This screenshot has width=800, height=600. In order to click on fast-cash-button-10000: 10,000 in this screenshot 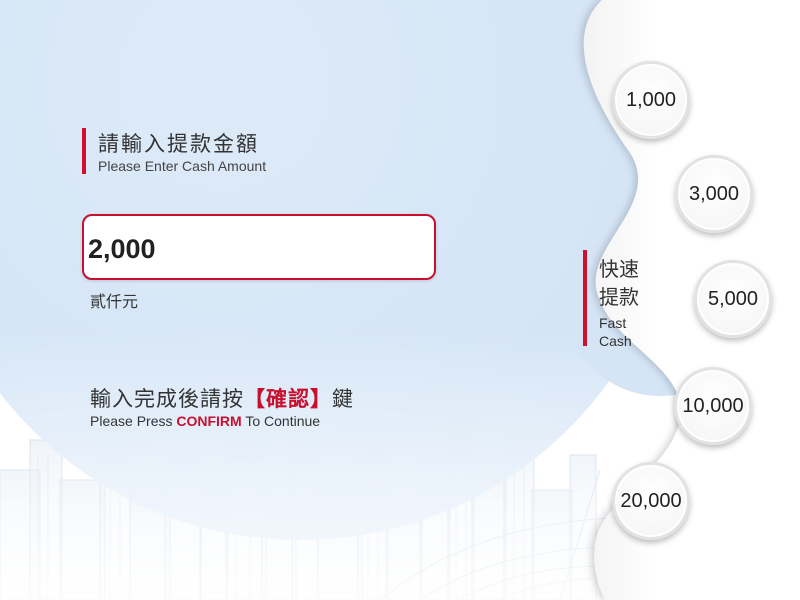, I will do `click(713, 406)`.